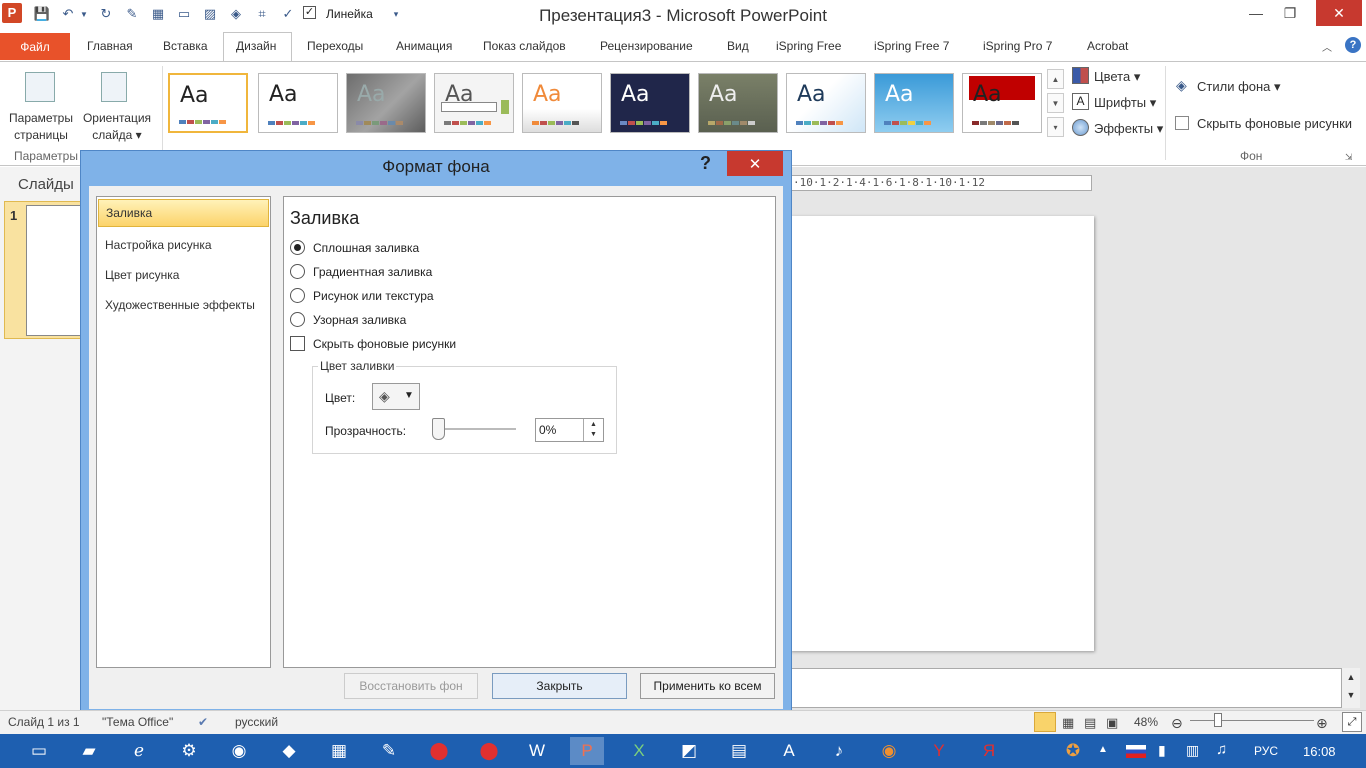  Describe the element at coordinates (1177, 723) in the screenshot. I see `zoom-out-icon: ⊖` at that location.